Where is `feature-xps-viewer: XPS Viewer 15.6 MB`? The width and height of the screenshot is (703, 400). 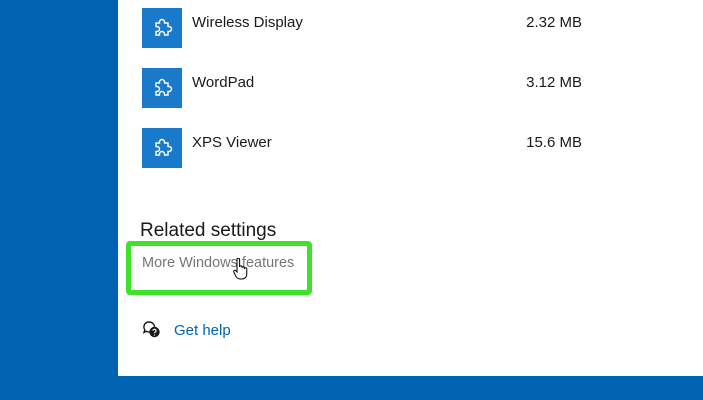
feature-xps-viewer: XPS Viewer 15.6 MB is located at coordinates (362, 150).